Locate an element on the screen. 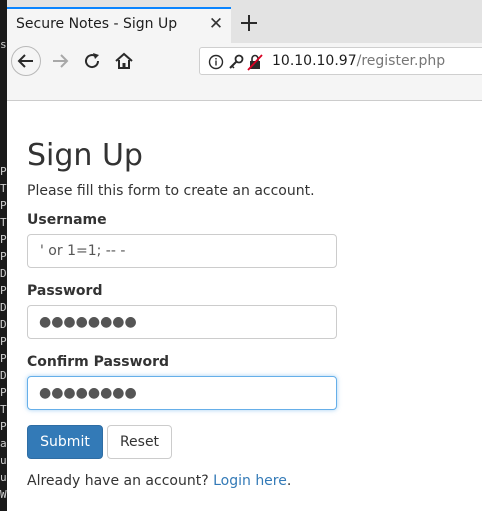 This screenshot has height=511, width=482. login-prompt-line: Already have an account? Login here. is located at coordinates (159, 481).